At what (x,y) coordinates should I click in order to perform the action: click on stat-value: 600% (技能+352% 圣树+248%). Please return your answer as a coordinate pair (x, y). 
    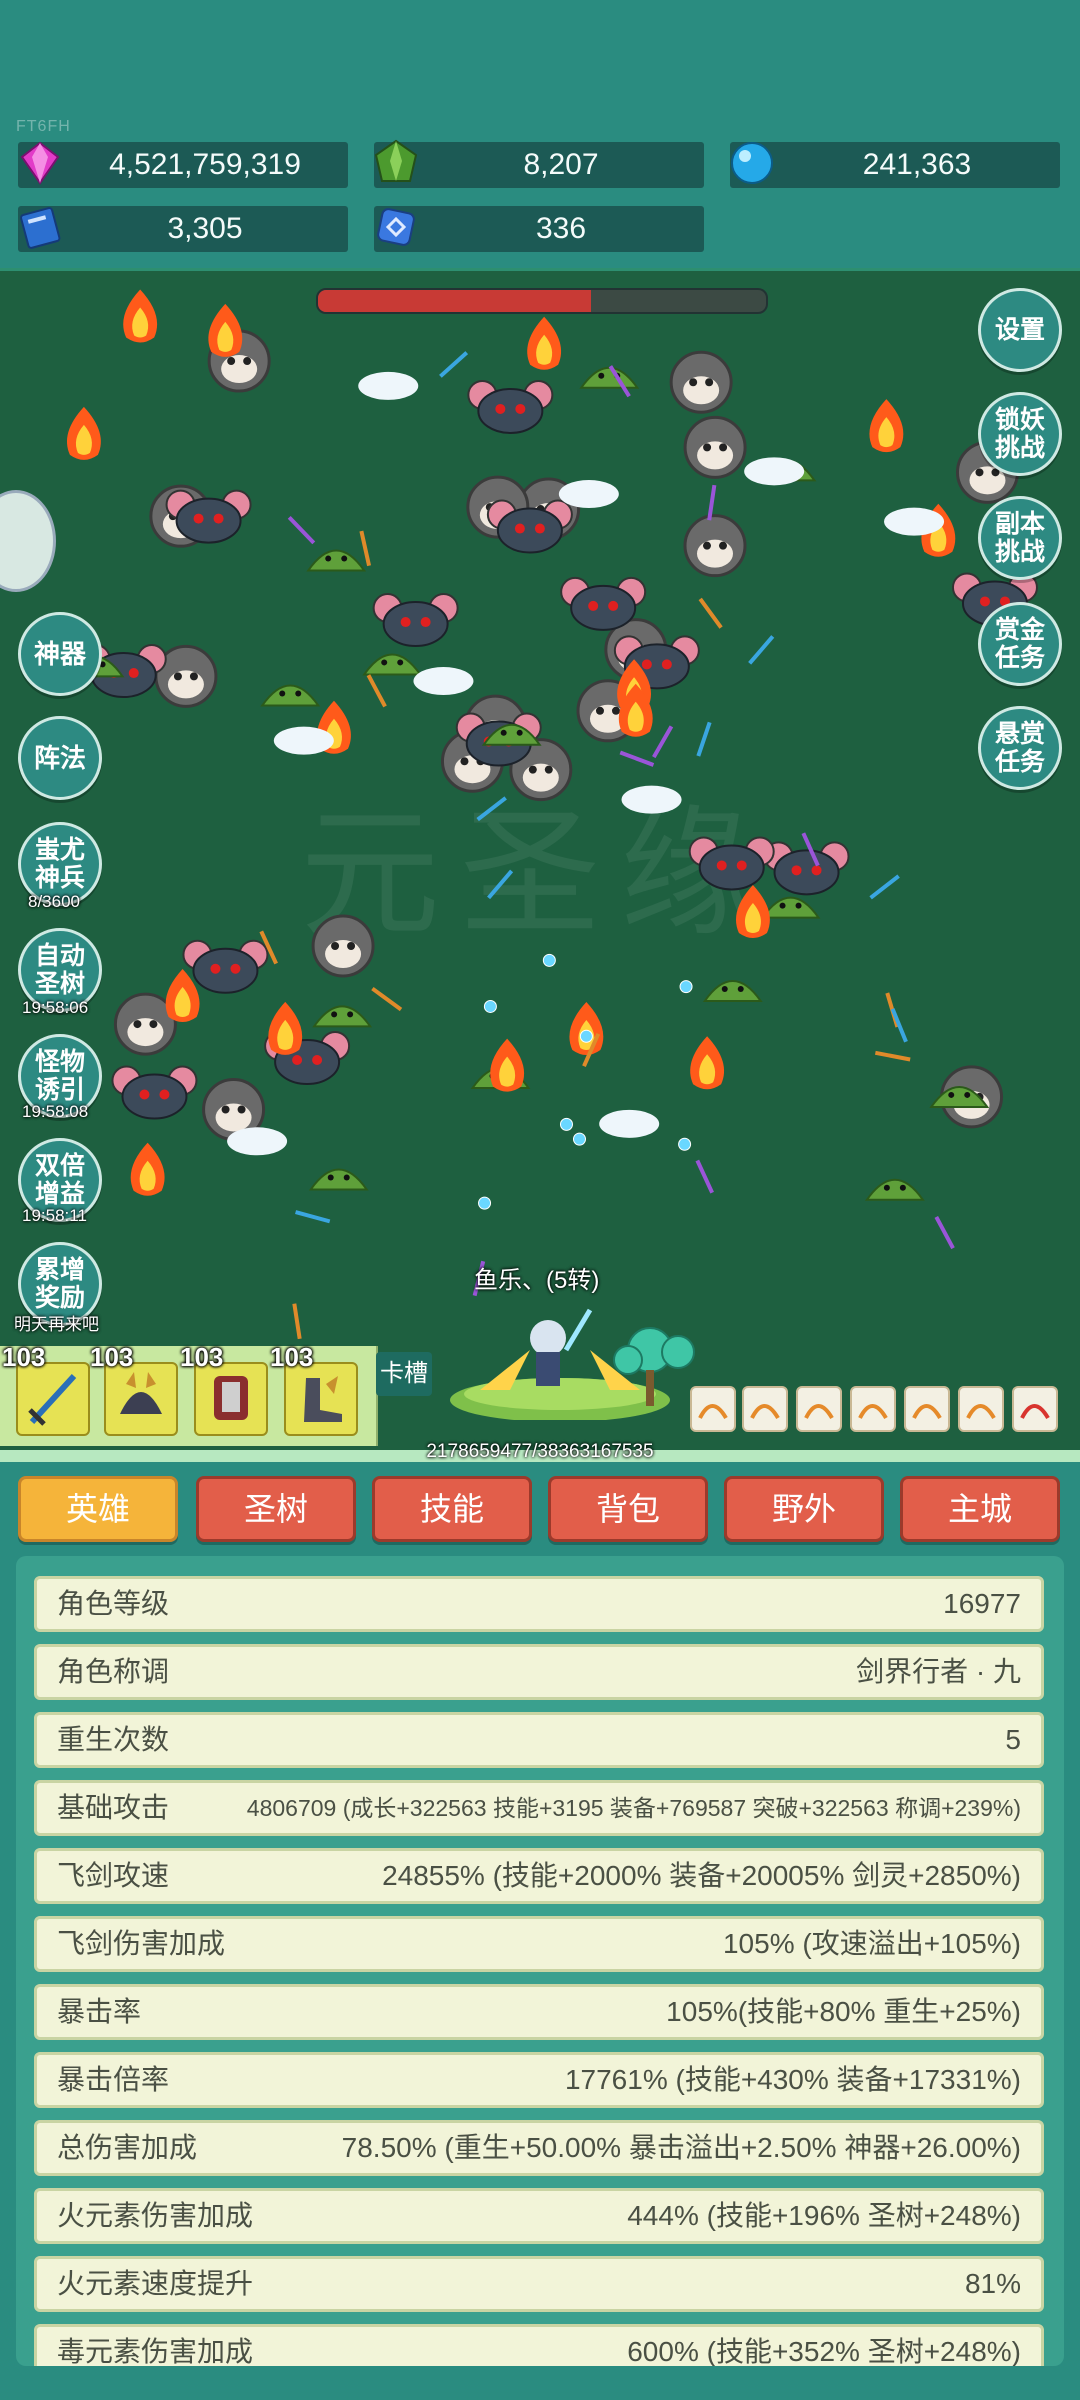
    Looking at the image, I should click on (824, 2351).